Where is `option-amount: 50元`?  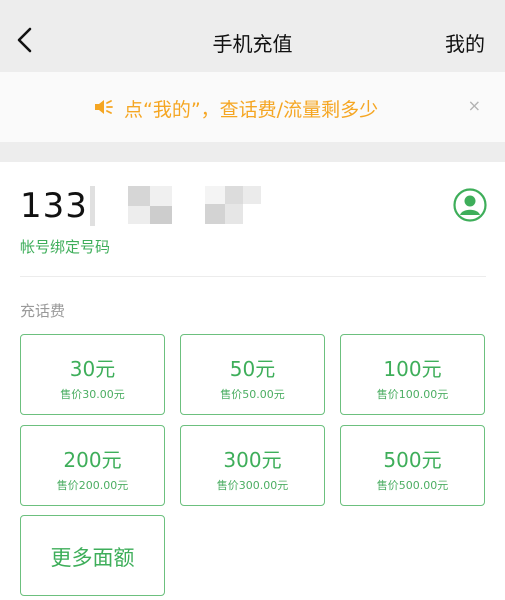
option-amount: 50元 is located at coordinates (252, 369).